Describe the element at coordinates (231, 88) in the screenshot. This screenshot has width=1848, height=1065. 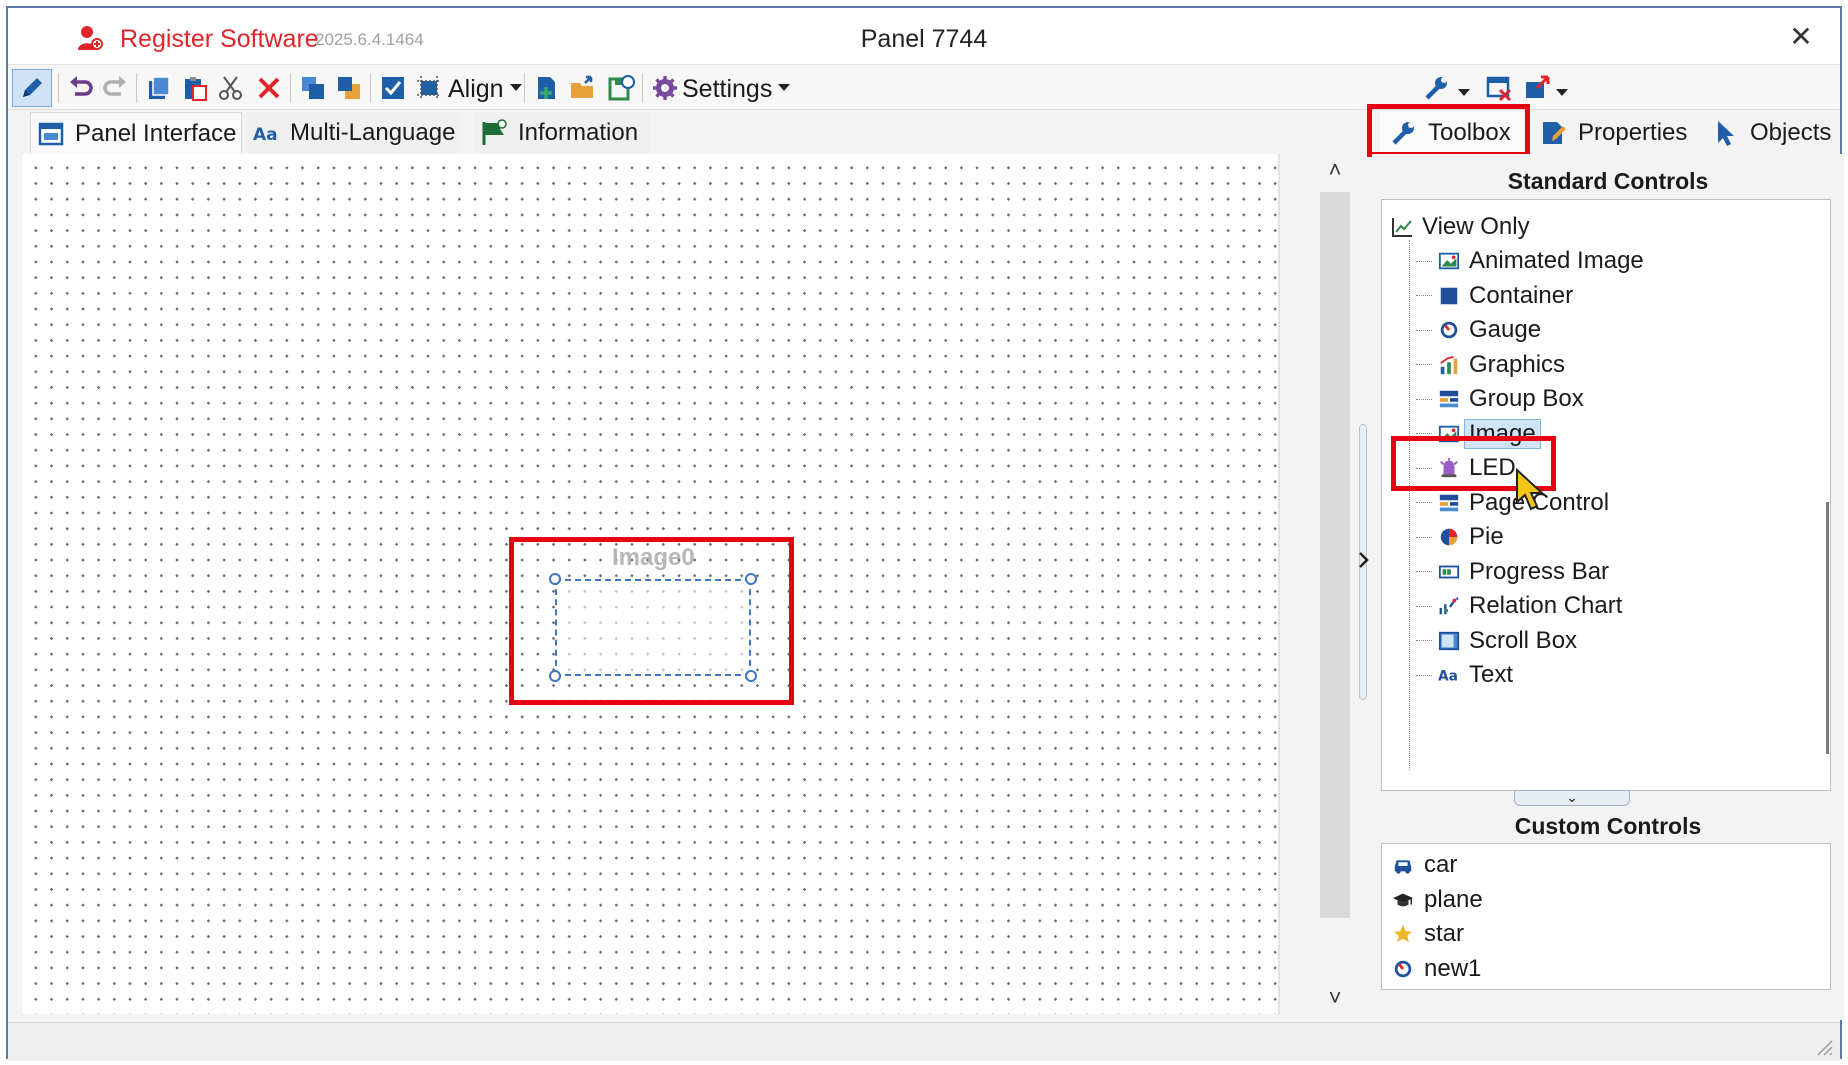
I see `cut-button` at that location.